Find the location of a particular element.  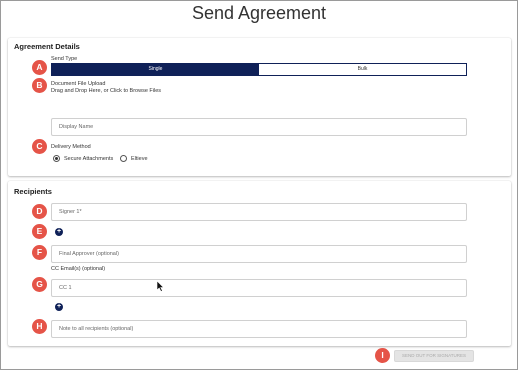

send-type-label: Send Type is located at coordinates (64, 59).